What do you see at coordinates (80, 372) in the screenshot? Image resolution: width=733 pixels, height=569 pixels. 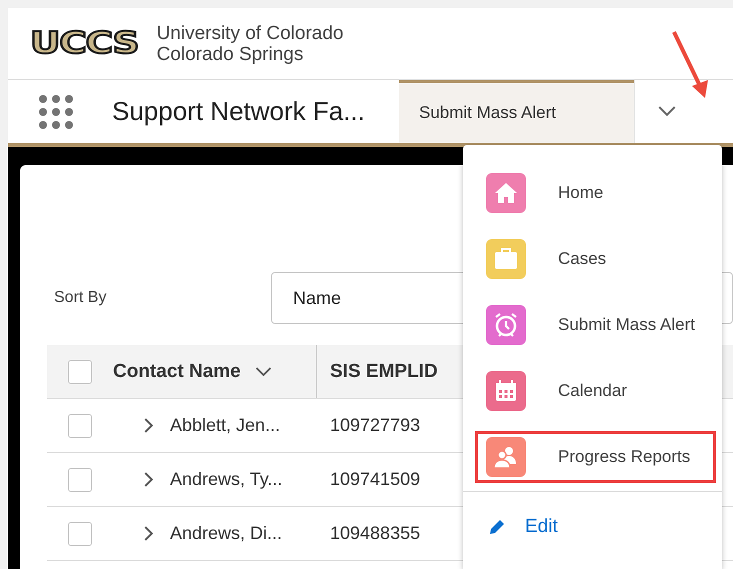 I see `select-all-checkbox` at bounding box center [80, 372].